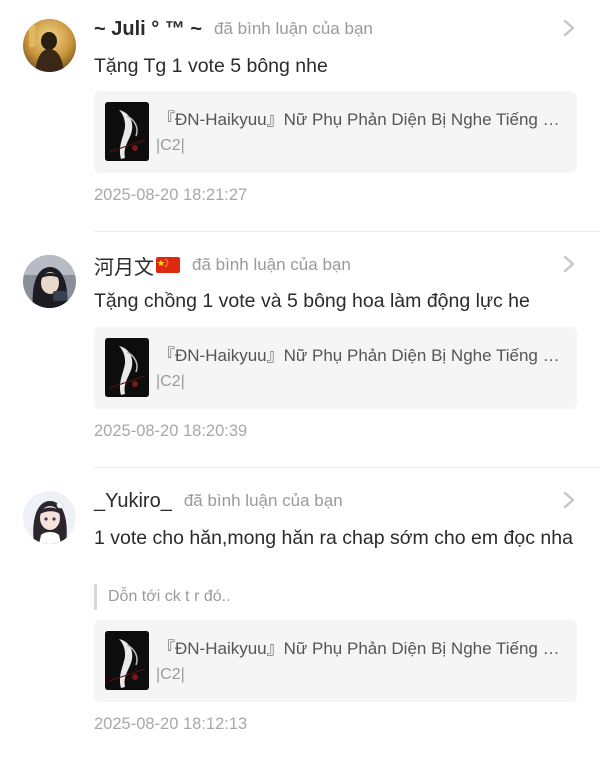 The height and width of the screenshot is (760, 600). What do you see at coordinates (168, 265) in the screenshot?
I see `china-flag-icon` at bounding box center [168, 265].